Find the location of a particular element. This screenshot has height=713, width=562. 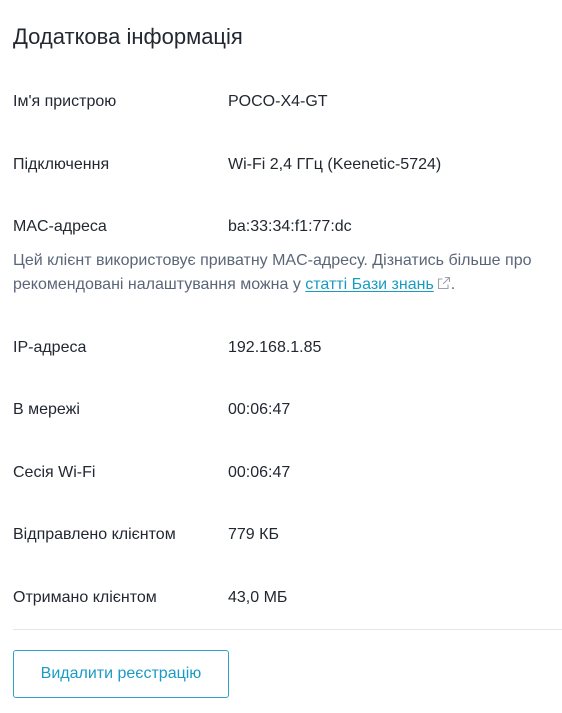

detail-value: 192.168.1.85 is located at coordinates (275, 347).